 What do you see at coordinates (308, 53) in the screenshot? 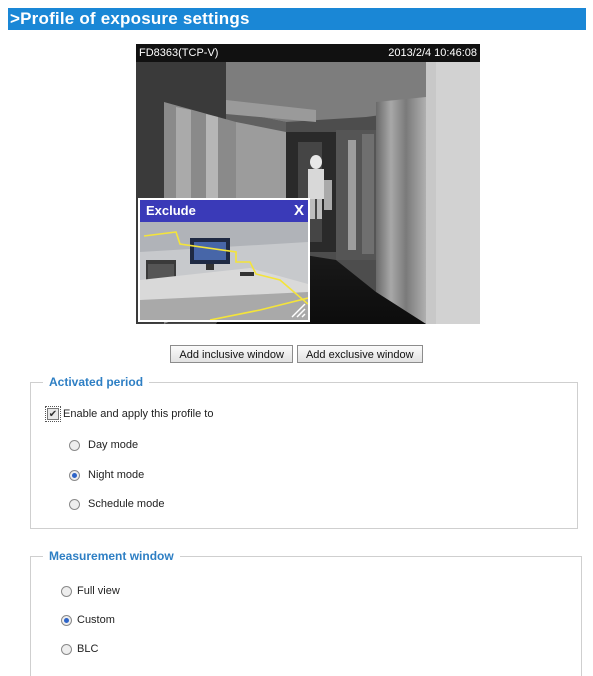
I see `viewer-caption-bar: FD8363(TCP-V) 2013/2/4 10:46:08` at bounding box center [308, 53].